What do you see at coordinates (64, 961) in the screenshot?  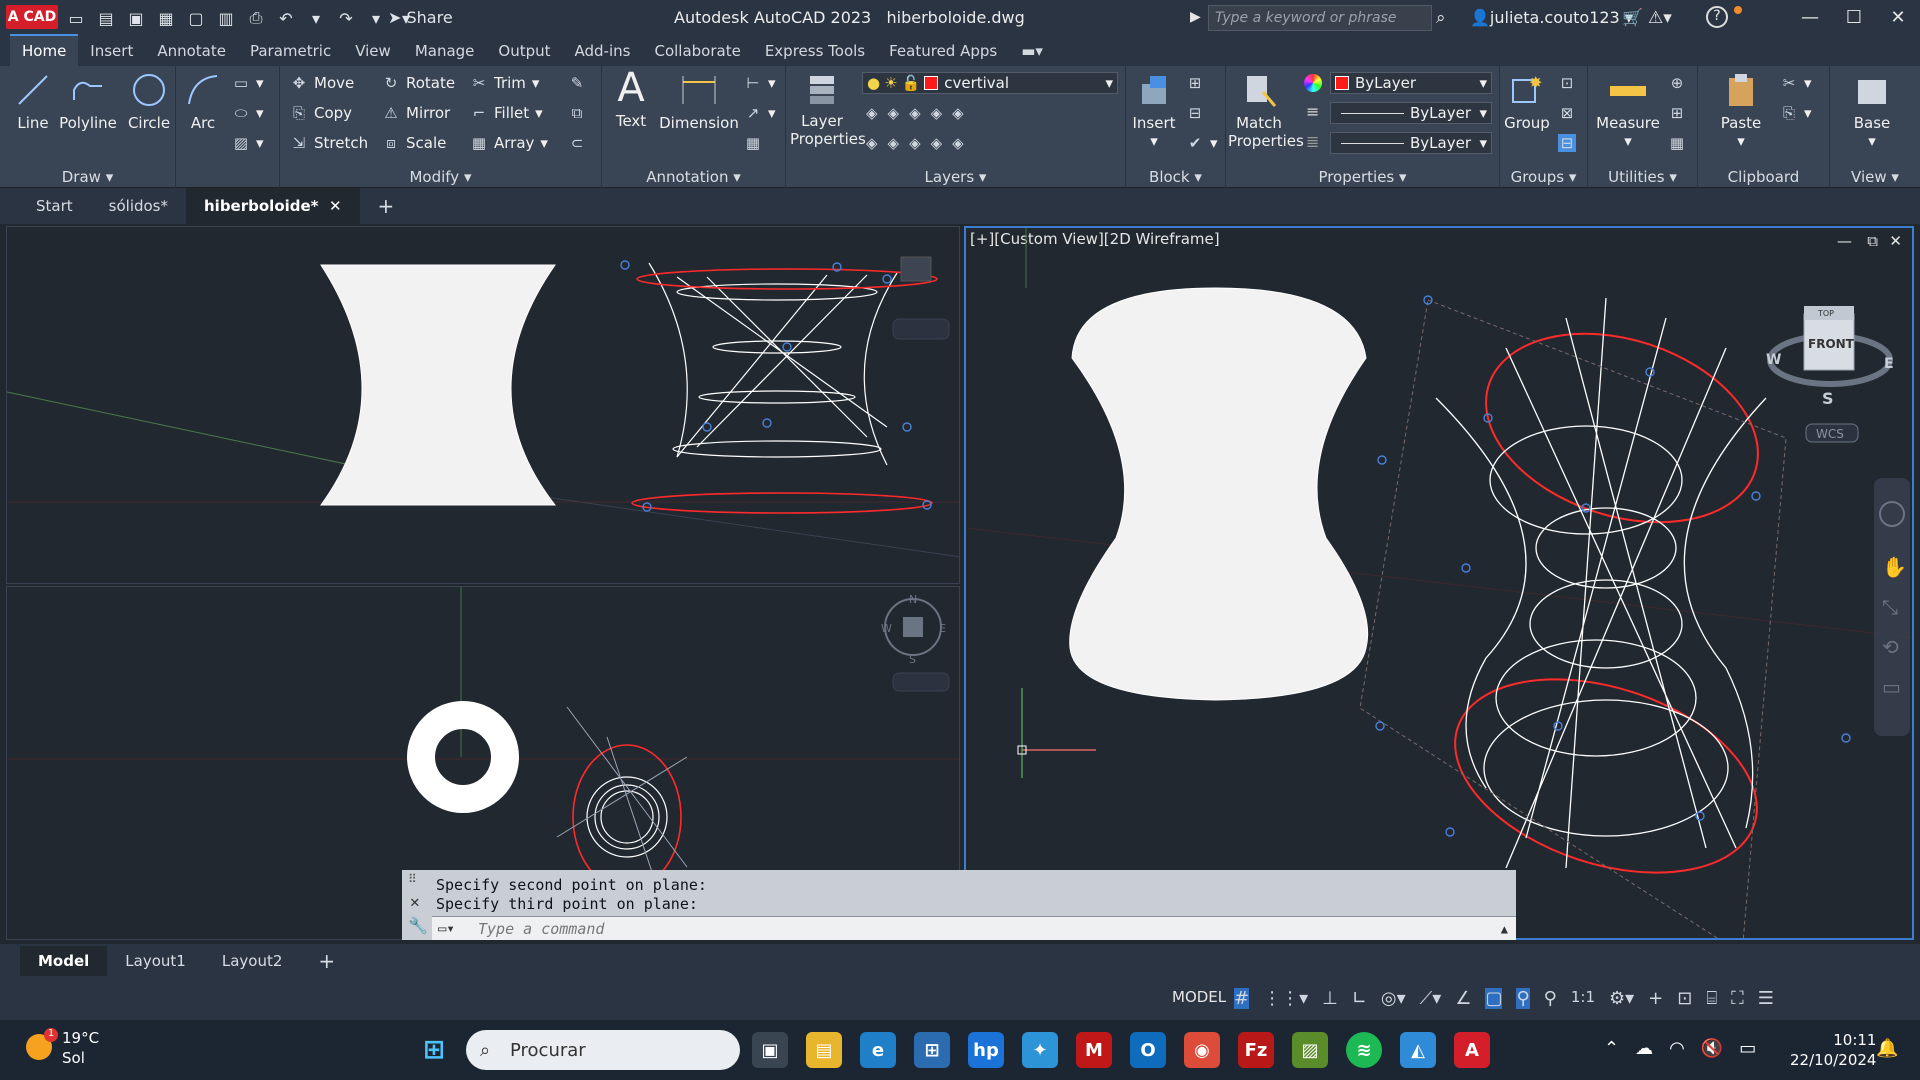 I see `layout-tab-model: Model` at bounding box center [64, 961].